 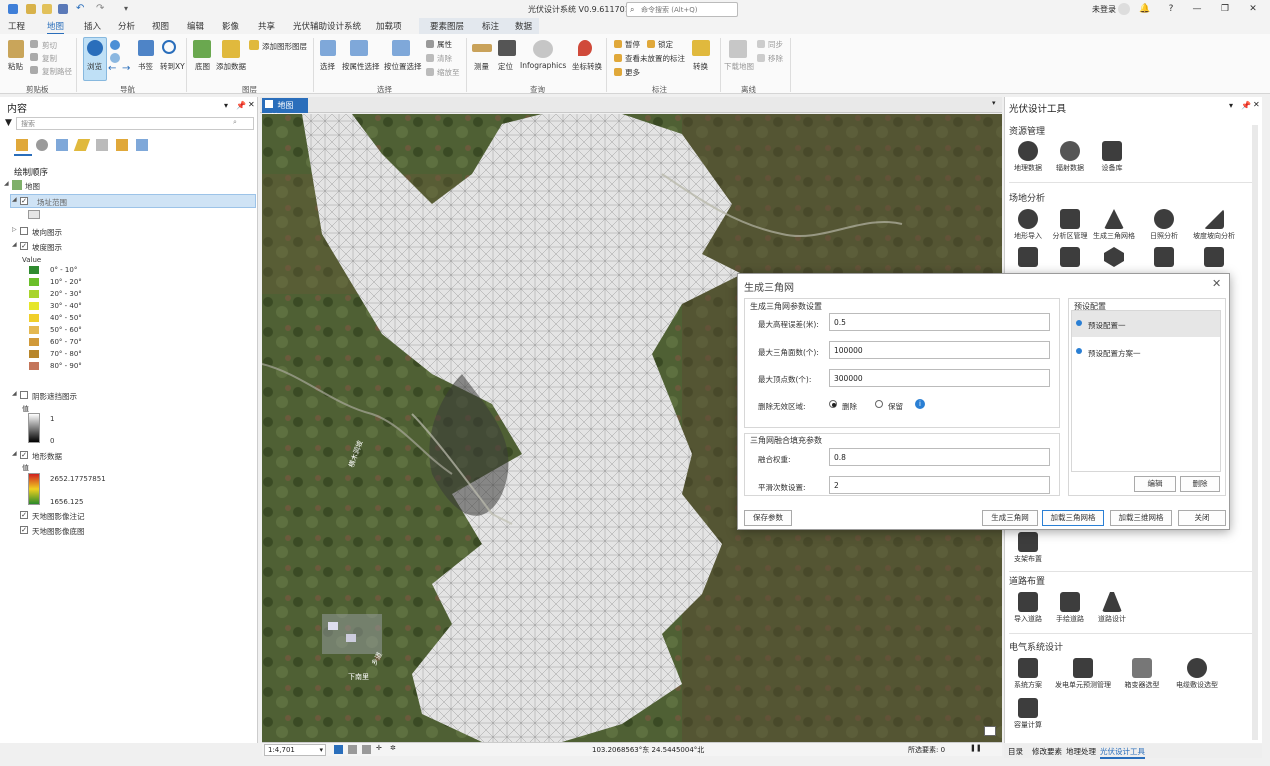 I want to click on list-by-snapping-icon, so click(x=102, y=145).